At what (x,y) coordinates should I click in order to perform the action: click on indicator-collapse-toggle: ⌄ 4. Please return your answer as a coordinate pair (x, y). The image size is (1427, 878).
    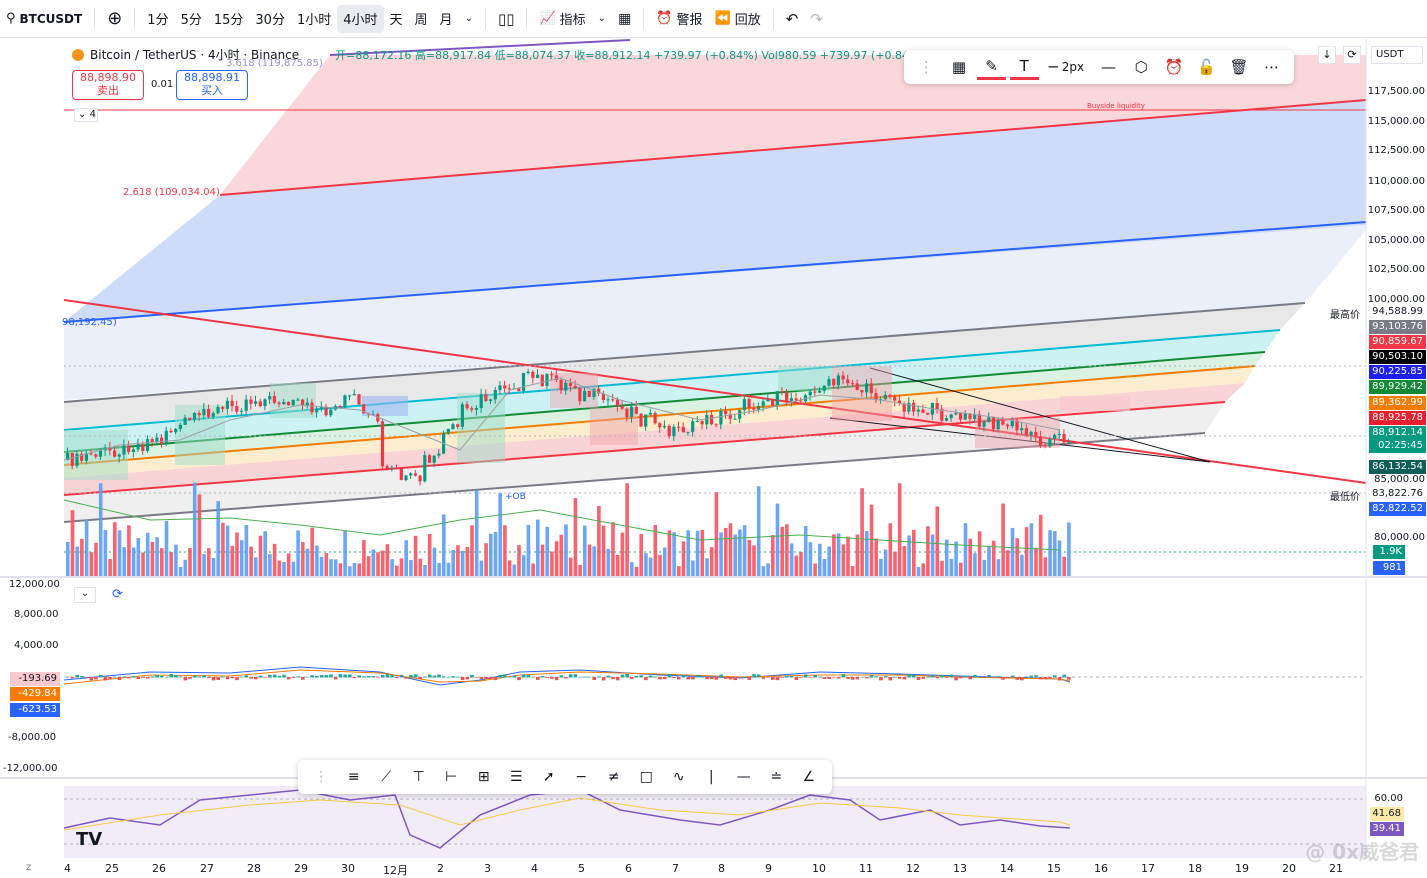
    Looking at the image, I should click on (86, 115).